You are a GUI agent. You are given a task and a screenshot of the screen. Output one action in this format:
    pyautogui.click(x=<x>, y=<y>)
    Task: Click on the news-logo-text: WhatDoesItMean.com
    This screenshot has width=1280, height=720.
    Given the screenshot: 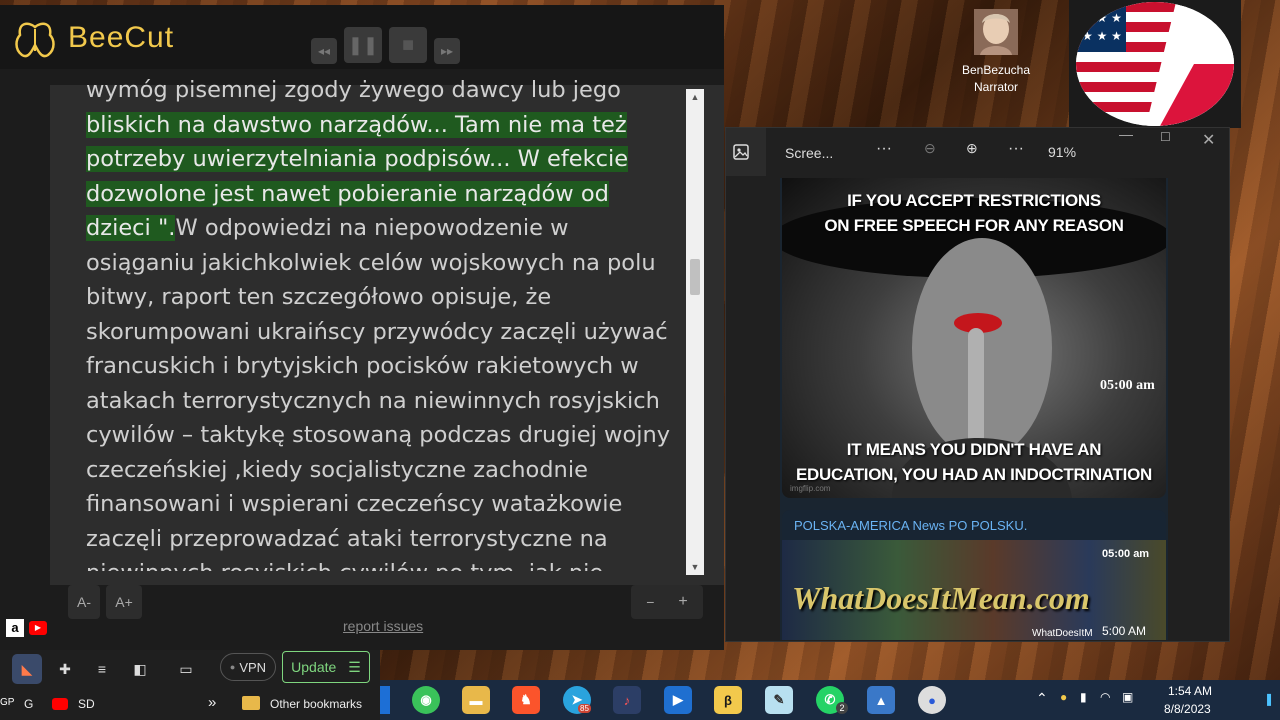 What is the action you would take?
    pyautogui.click(x=941, y=598)
    